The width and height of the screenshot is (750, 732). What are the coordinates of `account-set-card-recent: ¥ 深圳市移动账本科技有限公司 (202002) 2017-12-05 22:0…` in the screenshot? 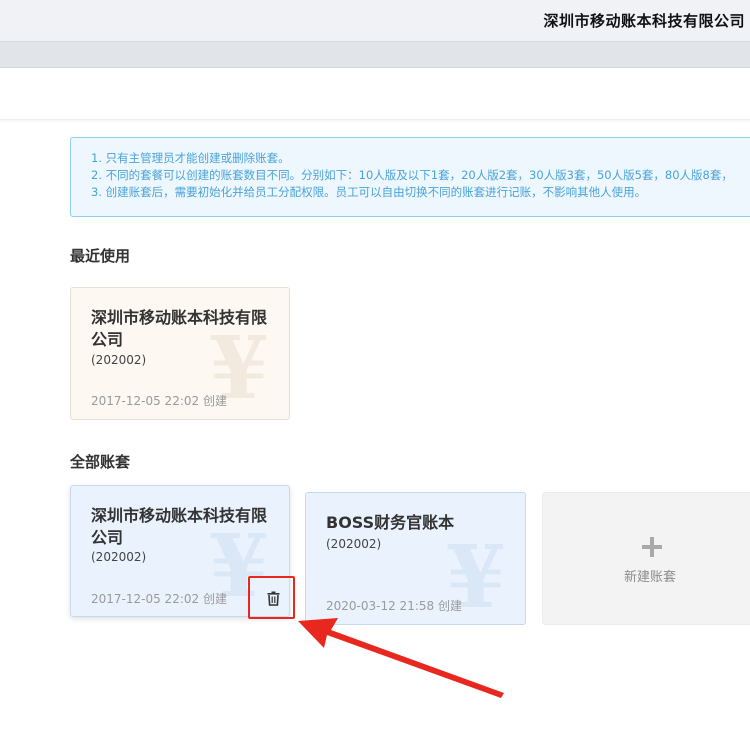 It's located at (180, 353).